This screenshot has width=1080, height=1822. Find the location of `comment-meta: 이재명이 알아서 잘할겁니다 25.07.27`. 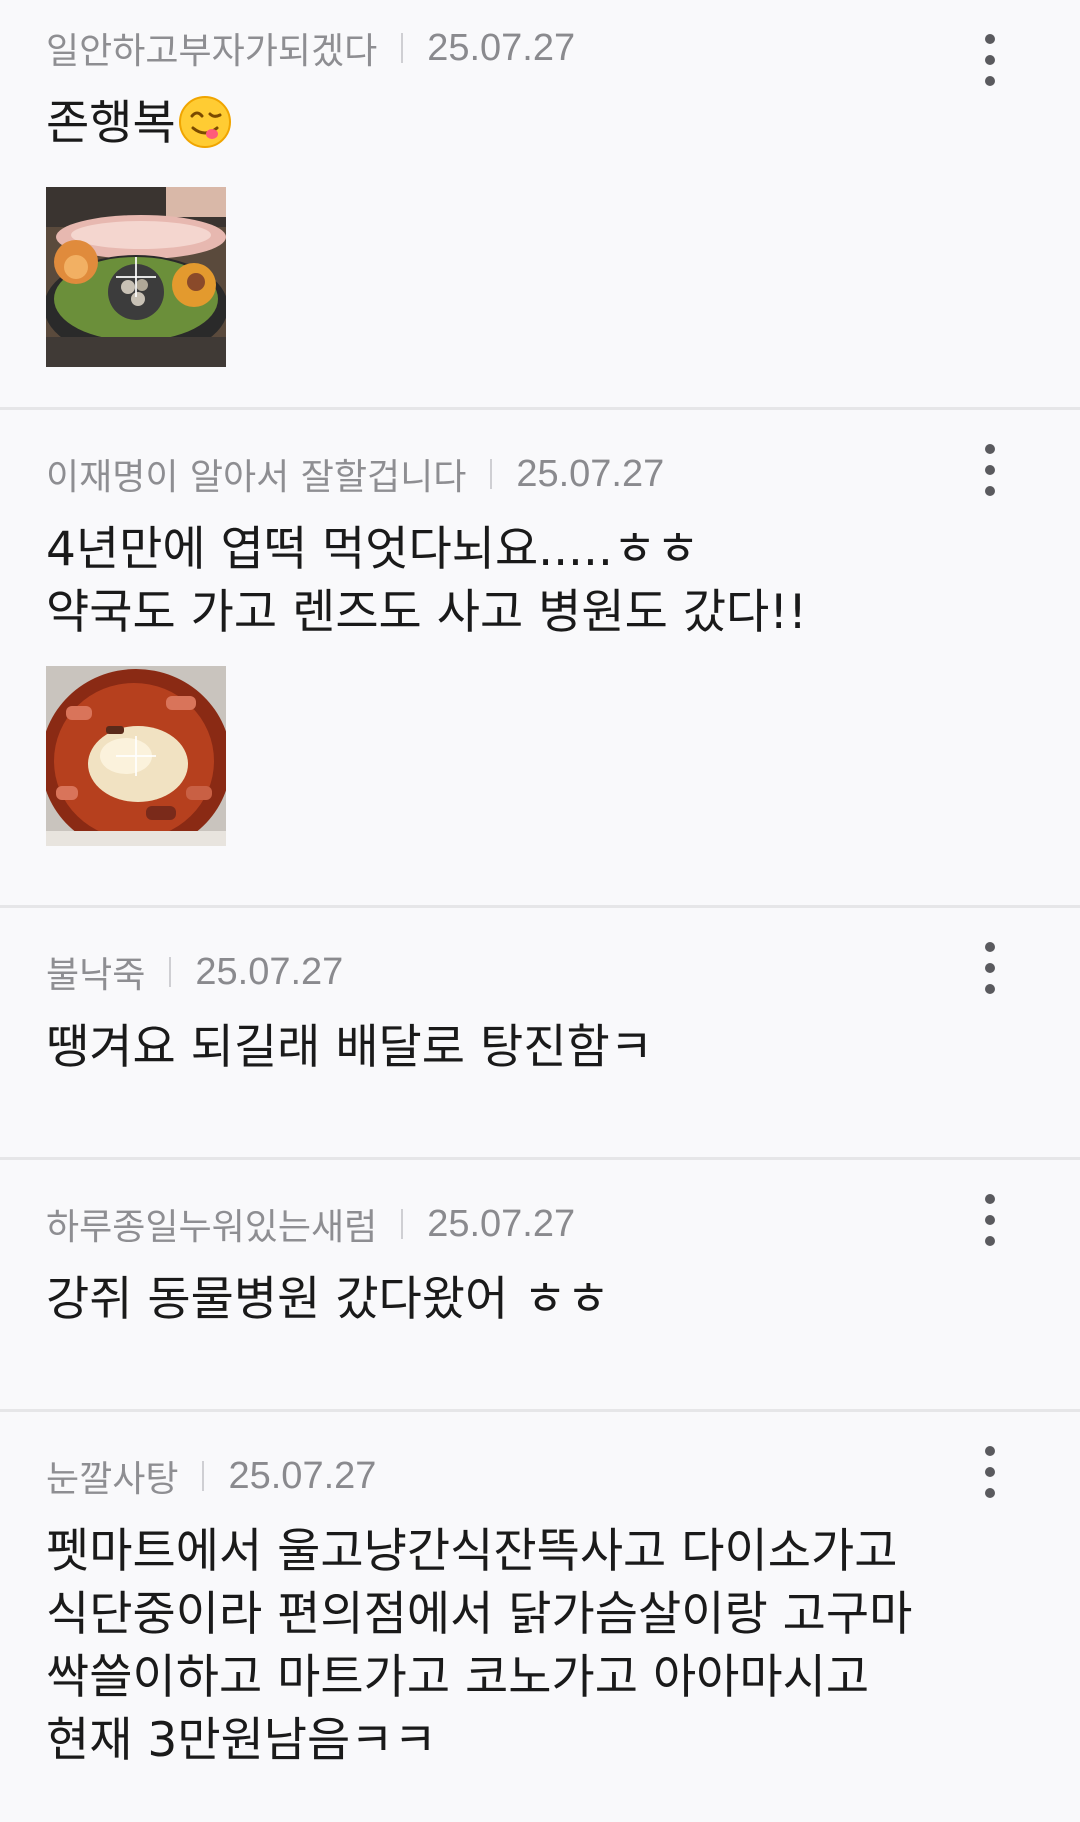

comment-meta: 이재명이 알아서 잘할겁니다 25.07.27 is located at coordinates (508, 475).